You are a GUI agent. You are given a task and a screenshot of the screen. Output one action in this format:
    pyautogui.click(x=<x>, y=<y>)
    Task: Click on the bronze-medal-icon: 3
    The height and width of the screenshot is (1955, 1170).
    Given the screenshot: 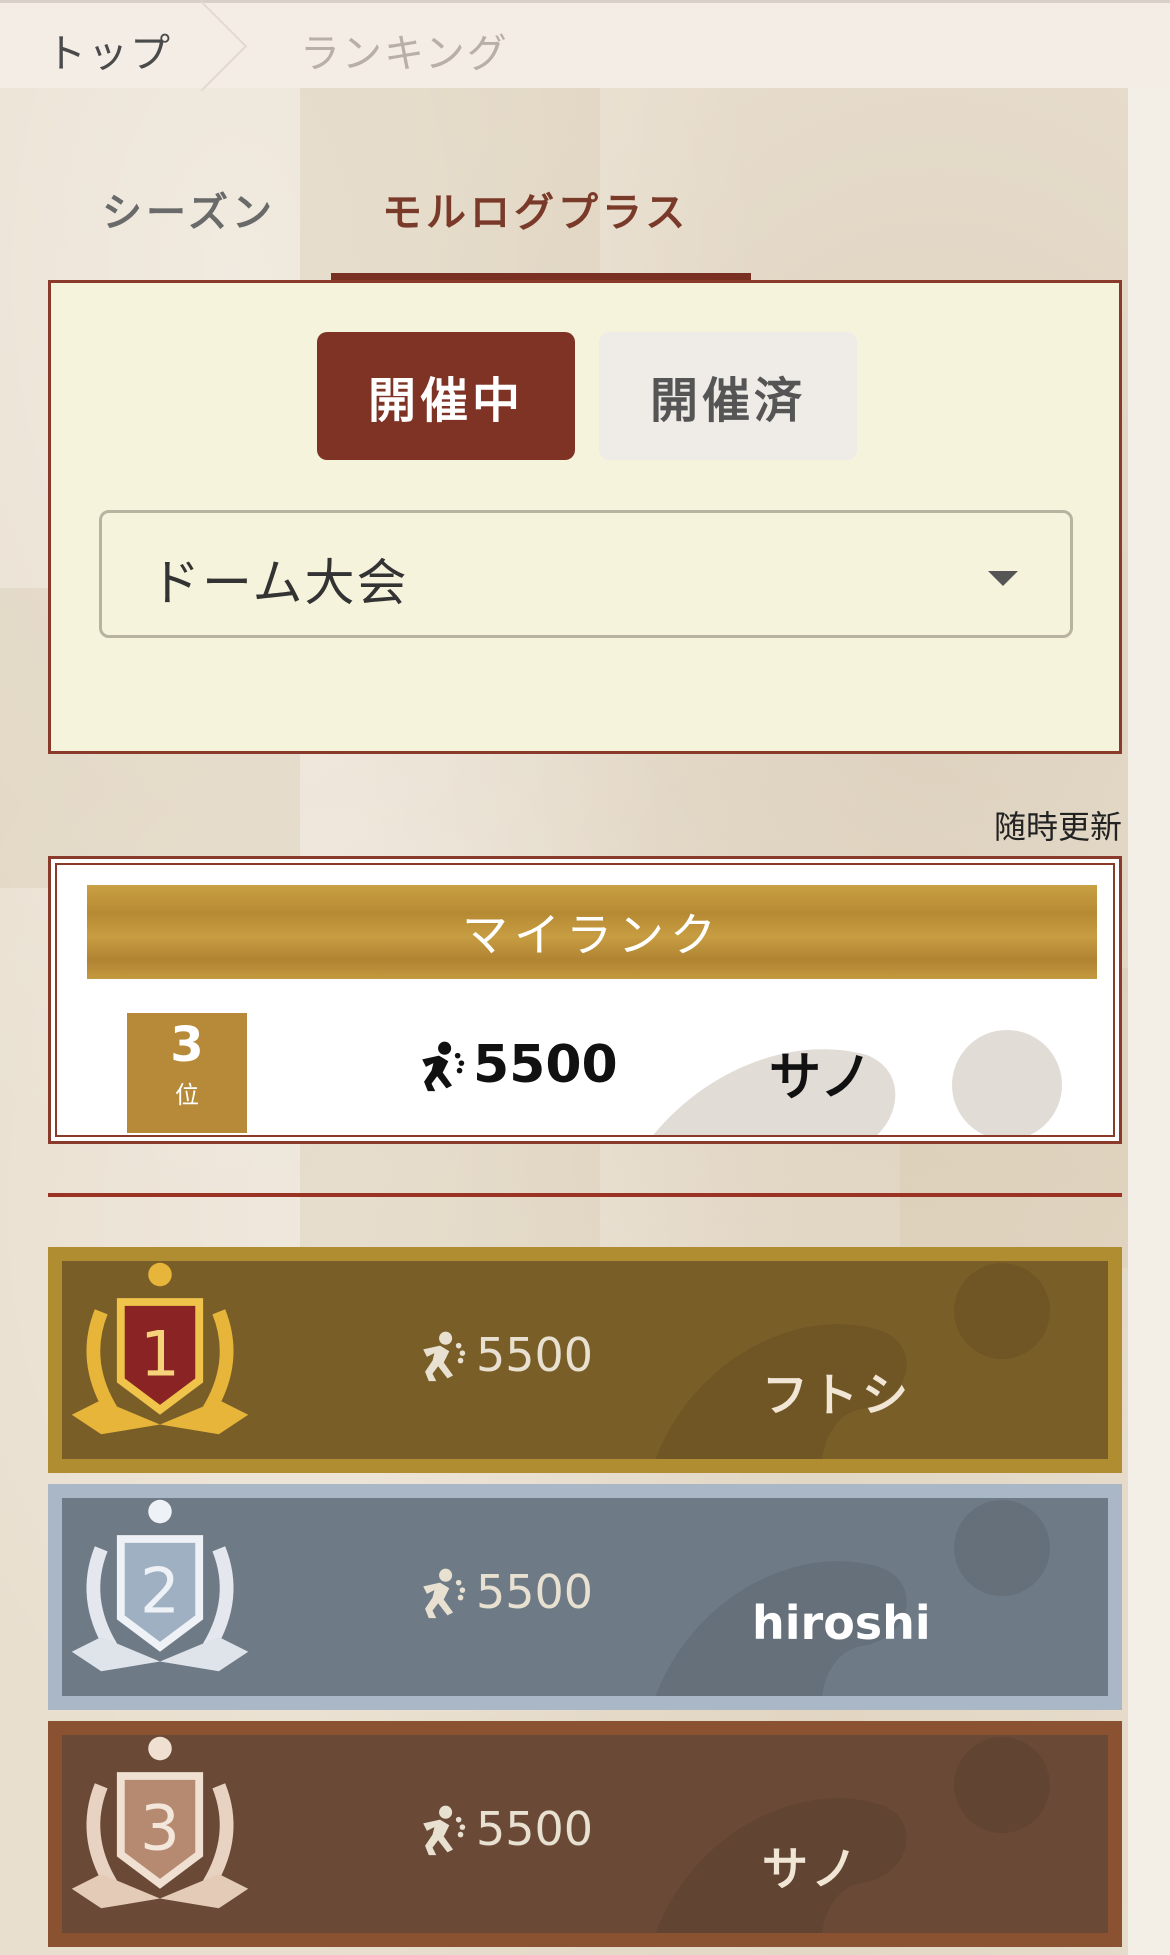 What is the action you would take?
    pyautogui.click(x=160, y=1822)
    